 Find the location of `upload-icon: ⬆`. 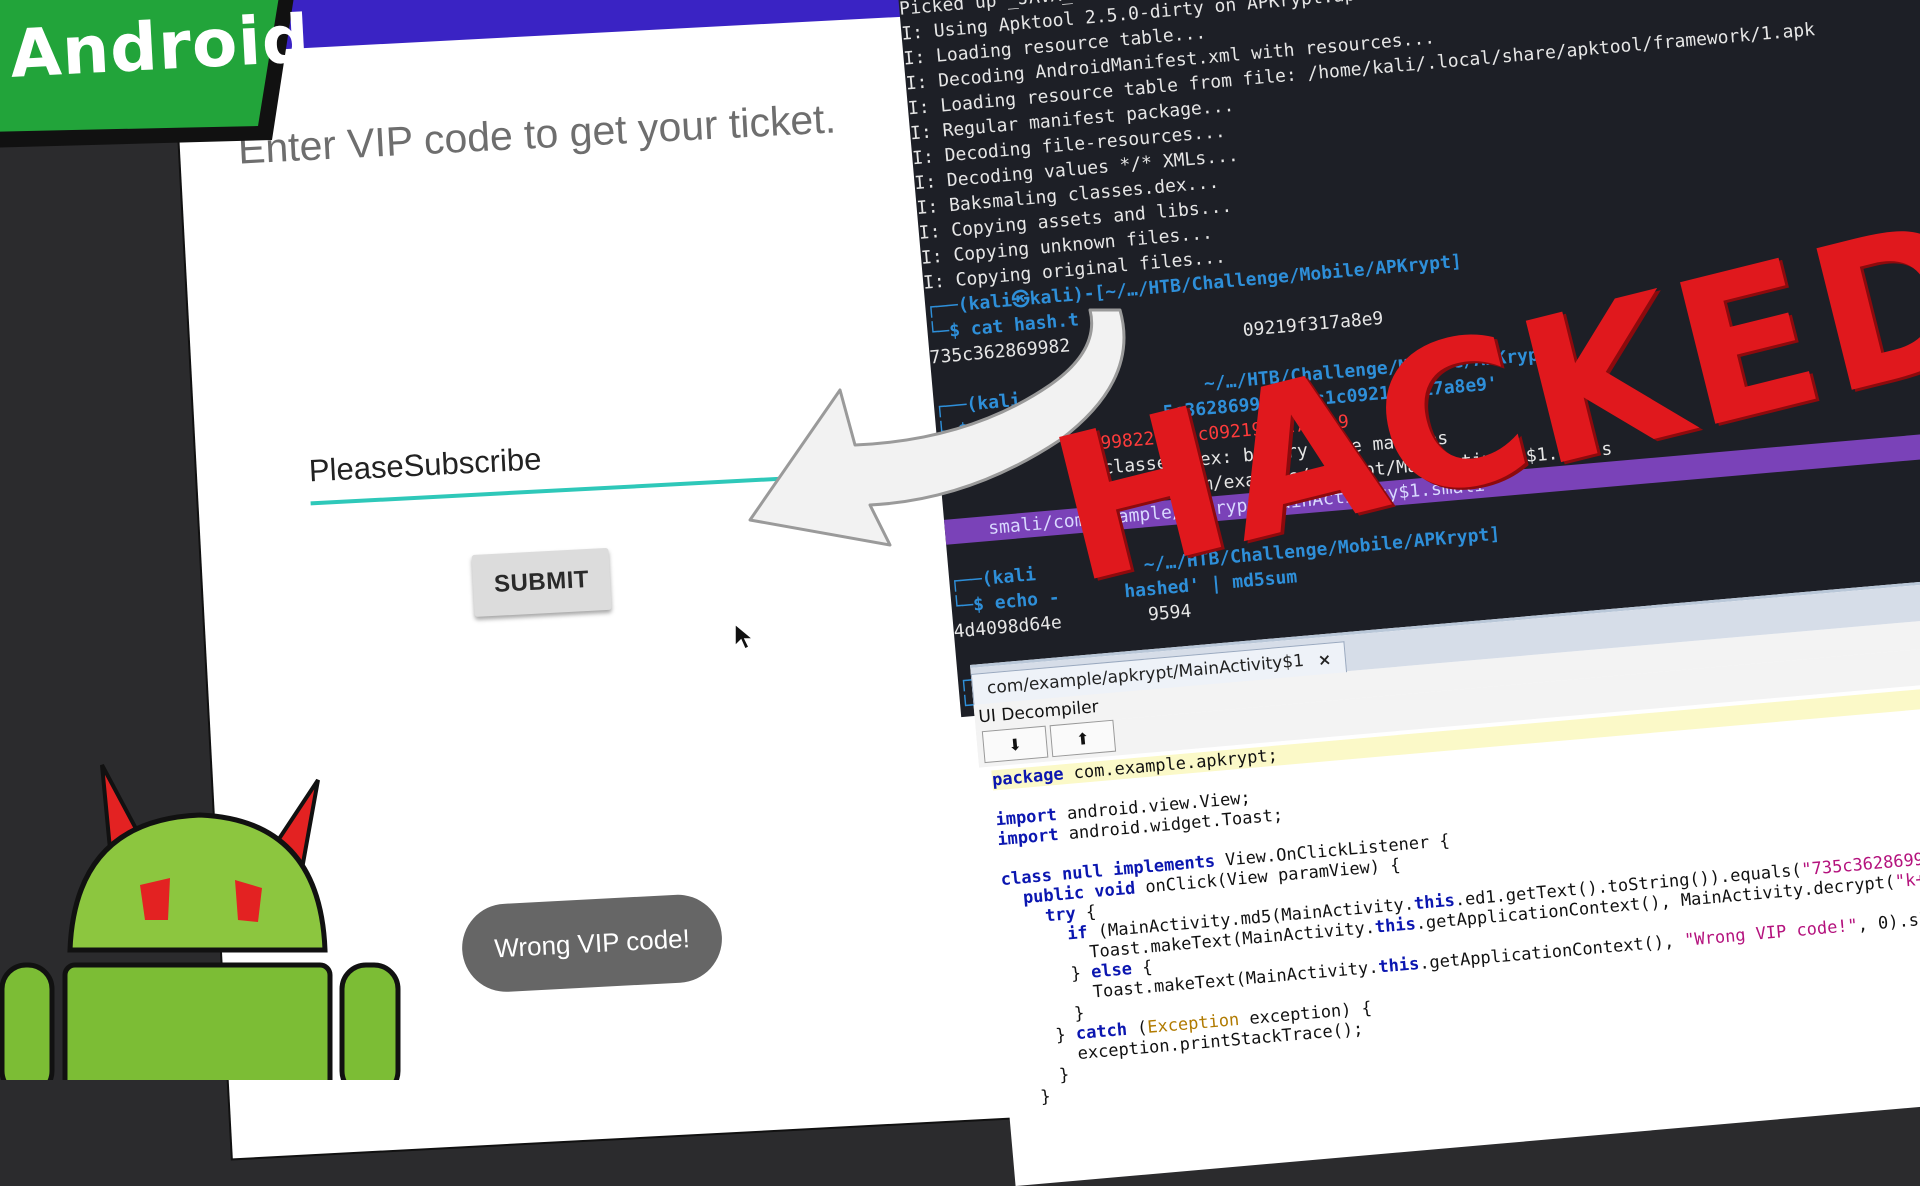

upload-icon: ⬆ is located at coordinates (1083, 738).